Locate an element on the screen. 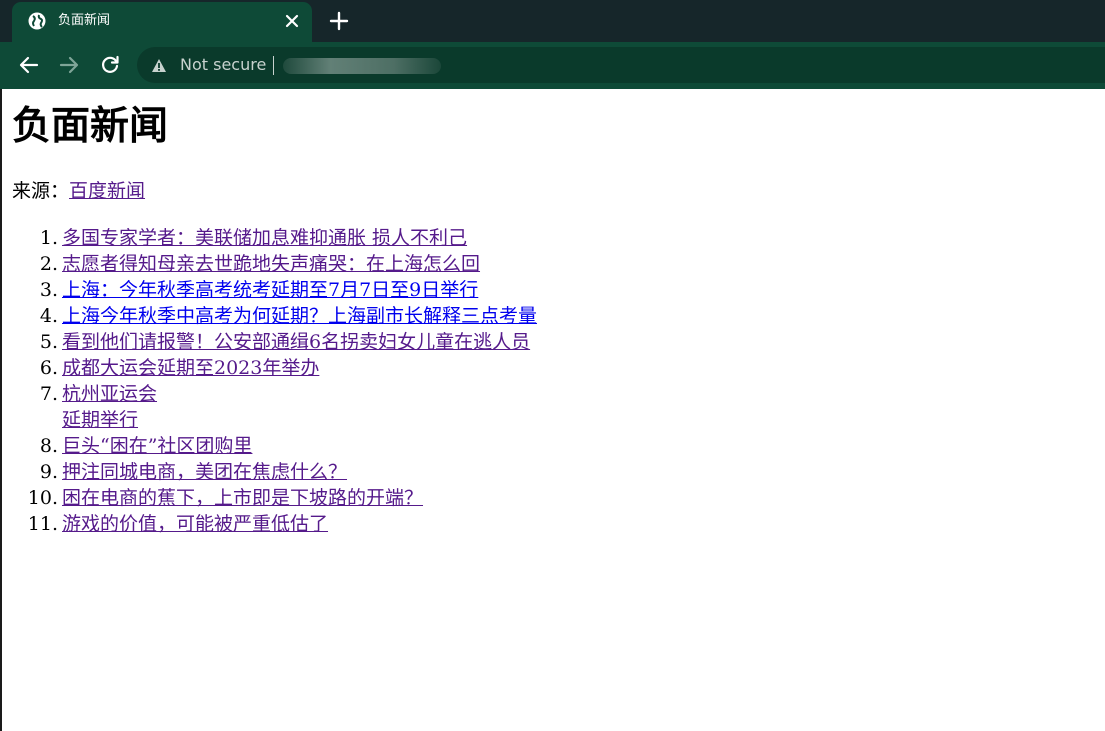 The image size is (1105, 731). news-link-text: 延期举行 is located at coordinates (100, 420).